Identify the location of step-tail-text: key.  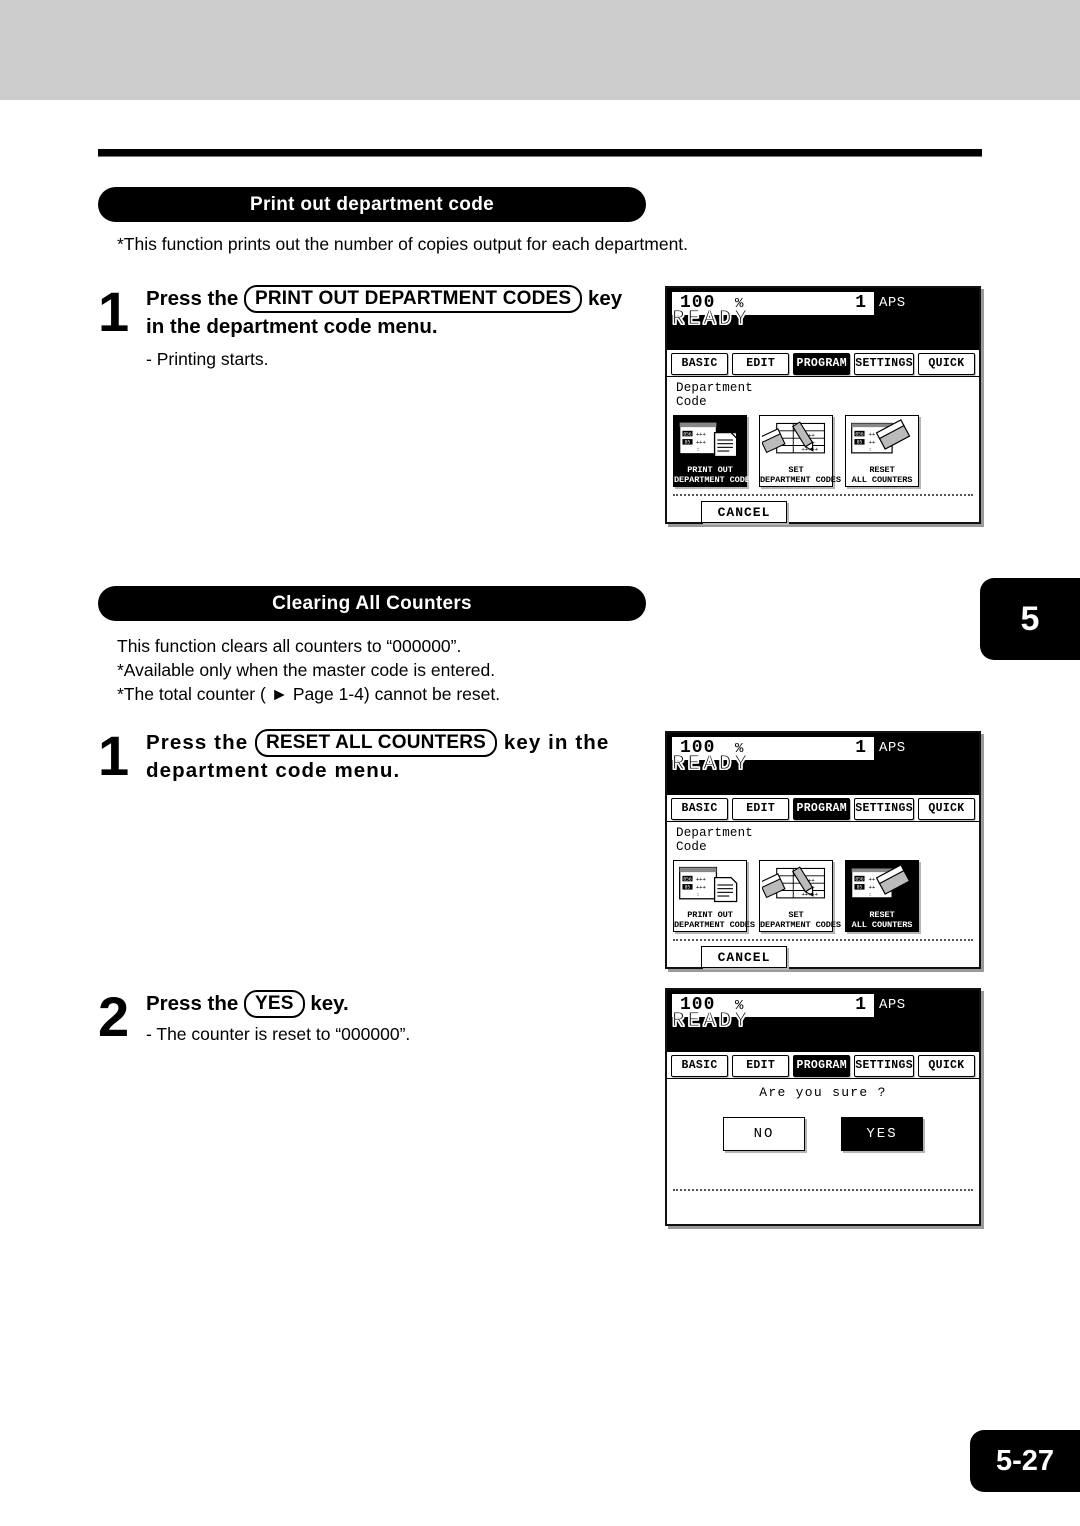
(605, 298).